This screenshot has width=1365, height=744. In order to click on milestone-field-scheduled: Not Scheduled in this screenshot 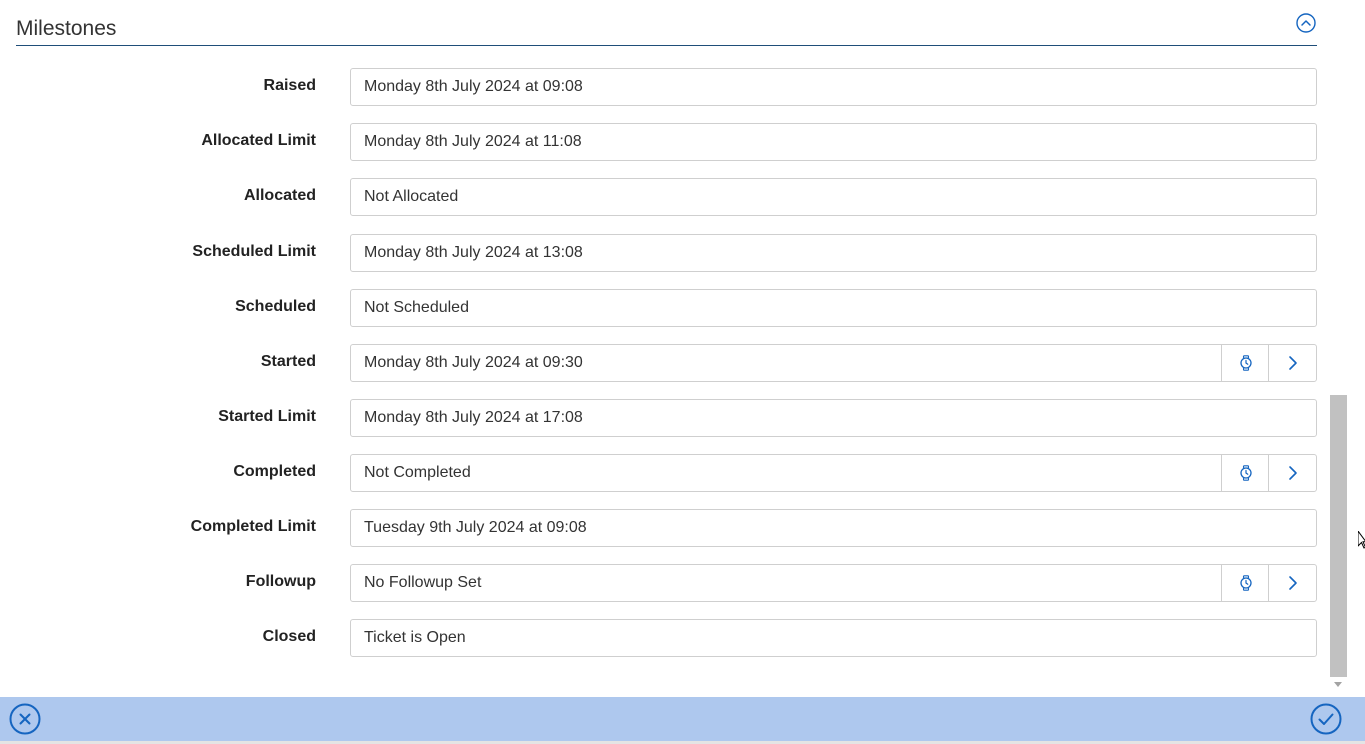, I will do `click(833, 308)`.